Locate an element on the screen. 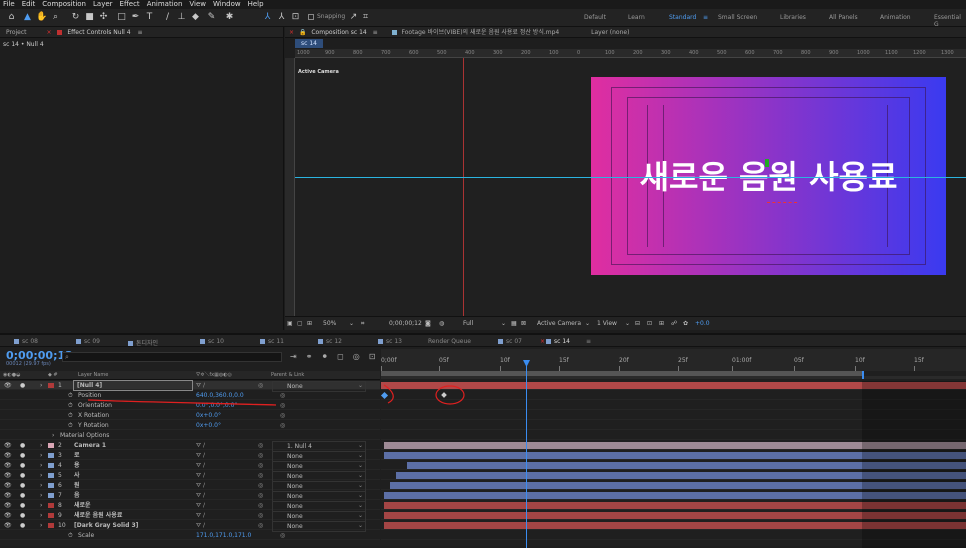 Image resolution: width=966 pixels, height=548 pixels. mask-toggle-icon: ▣ is located at coordinates (290, 324).